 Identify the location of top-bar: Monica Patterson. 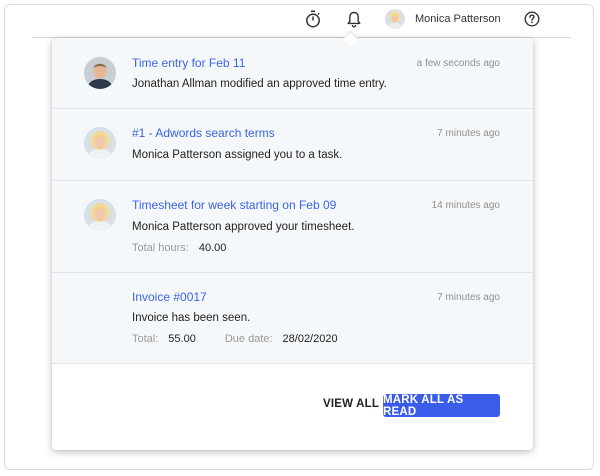
(300, 19).